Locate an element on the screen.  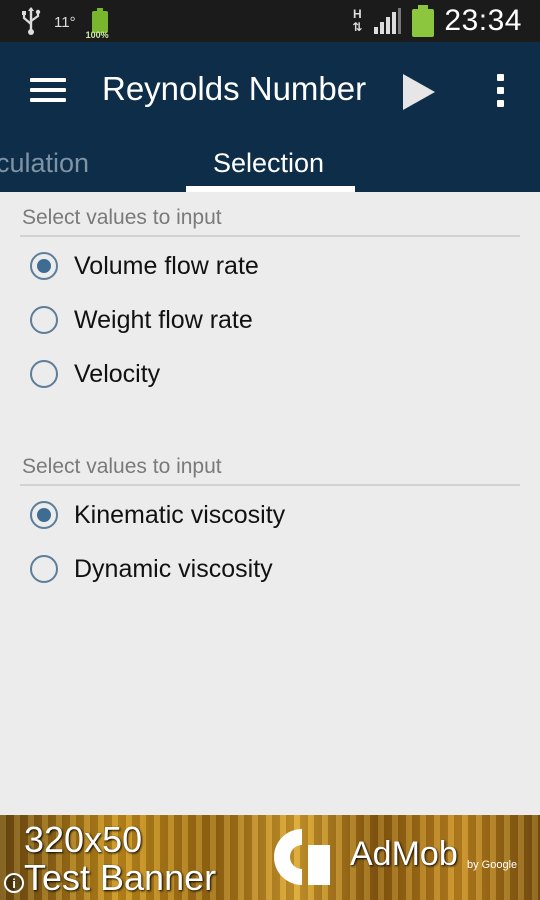
temperature-text: 11° is located at coordinates (65, 22).